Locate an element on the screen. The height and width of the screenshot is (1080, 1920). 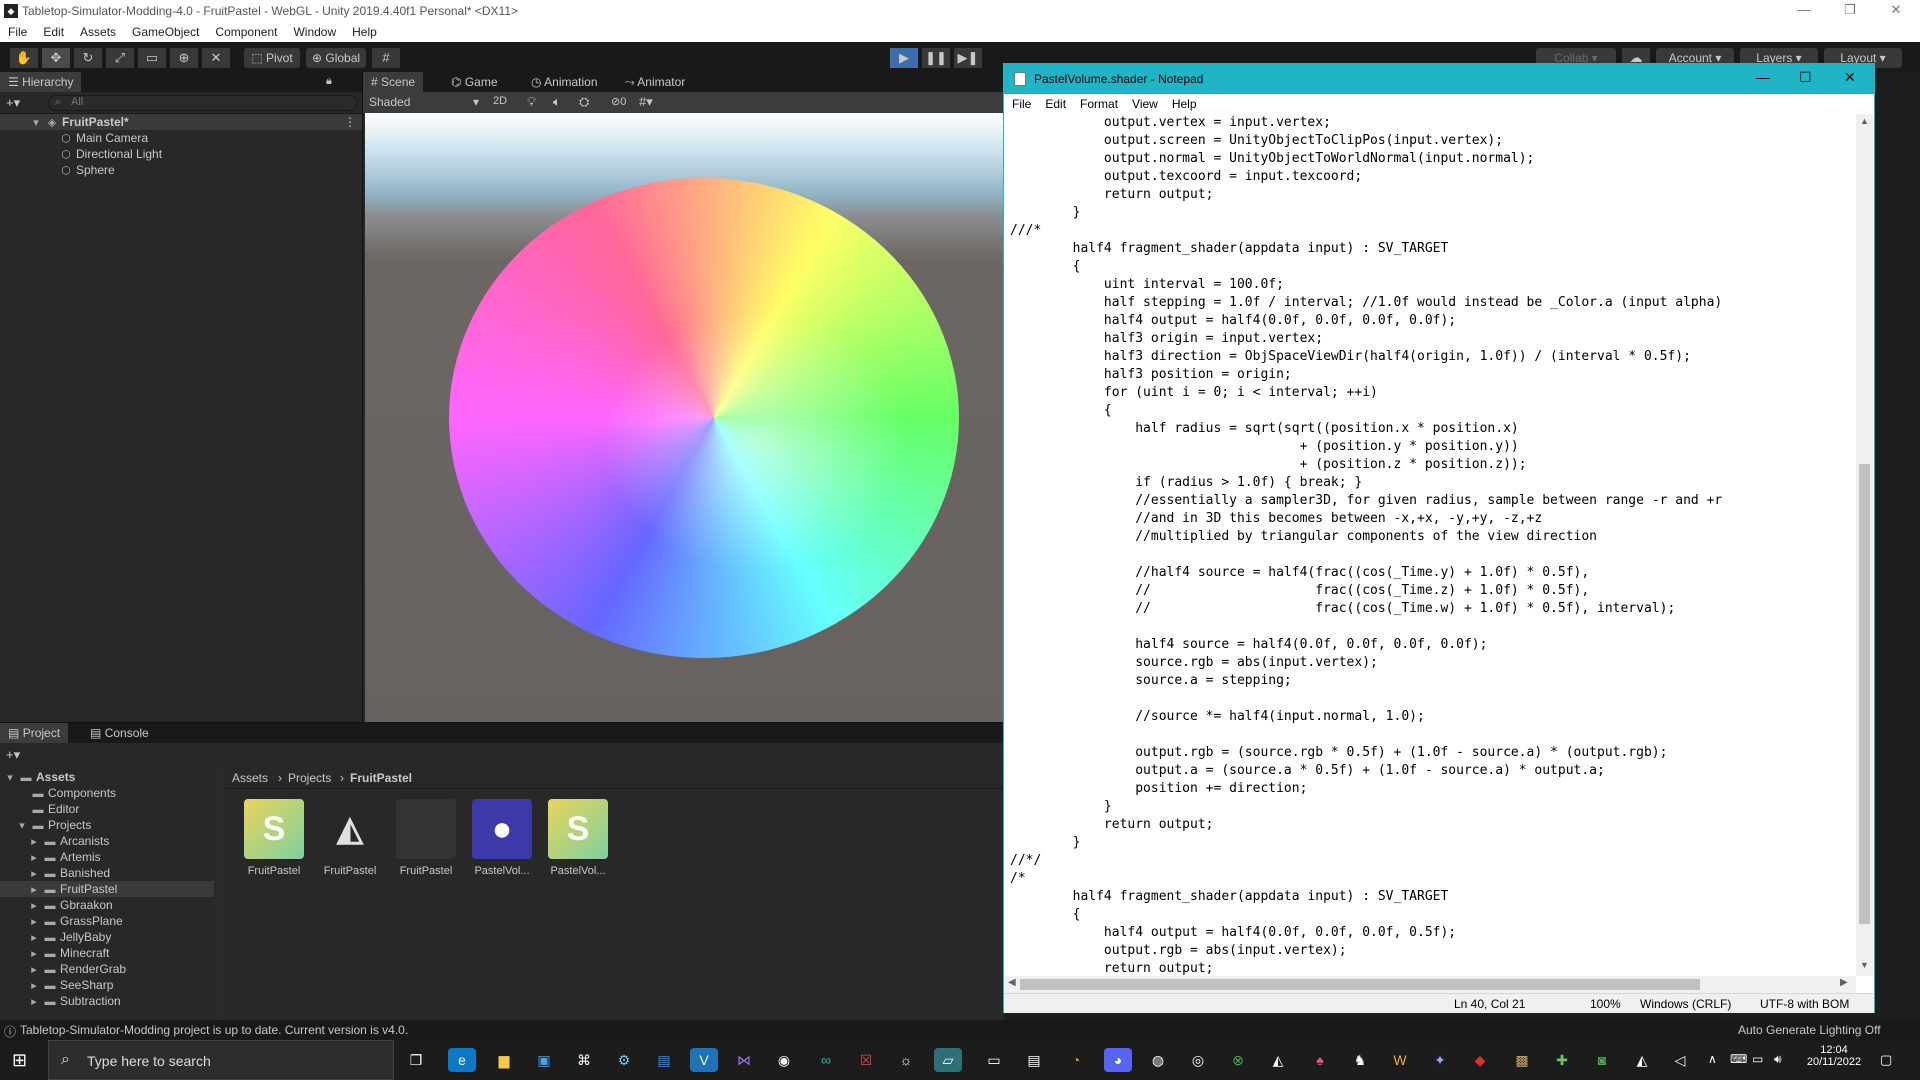
taskbar-clock: 12:04 20/11/2022 is located at coordinates (1834, 1056).